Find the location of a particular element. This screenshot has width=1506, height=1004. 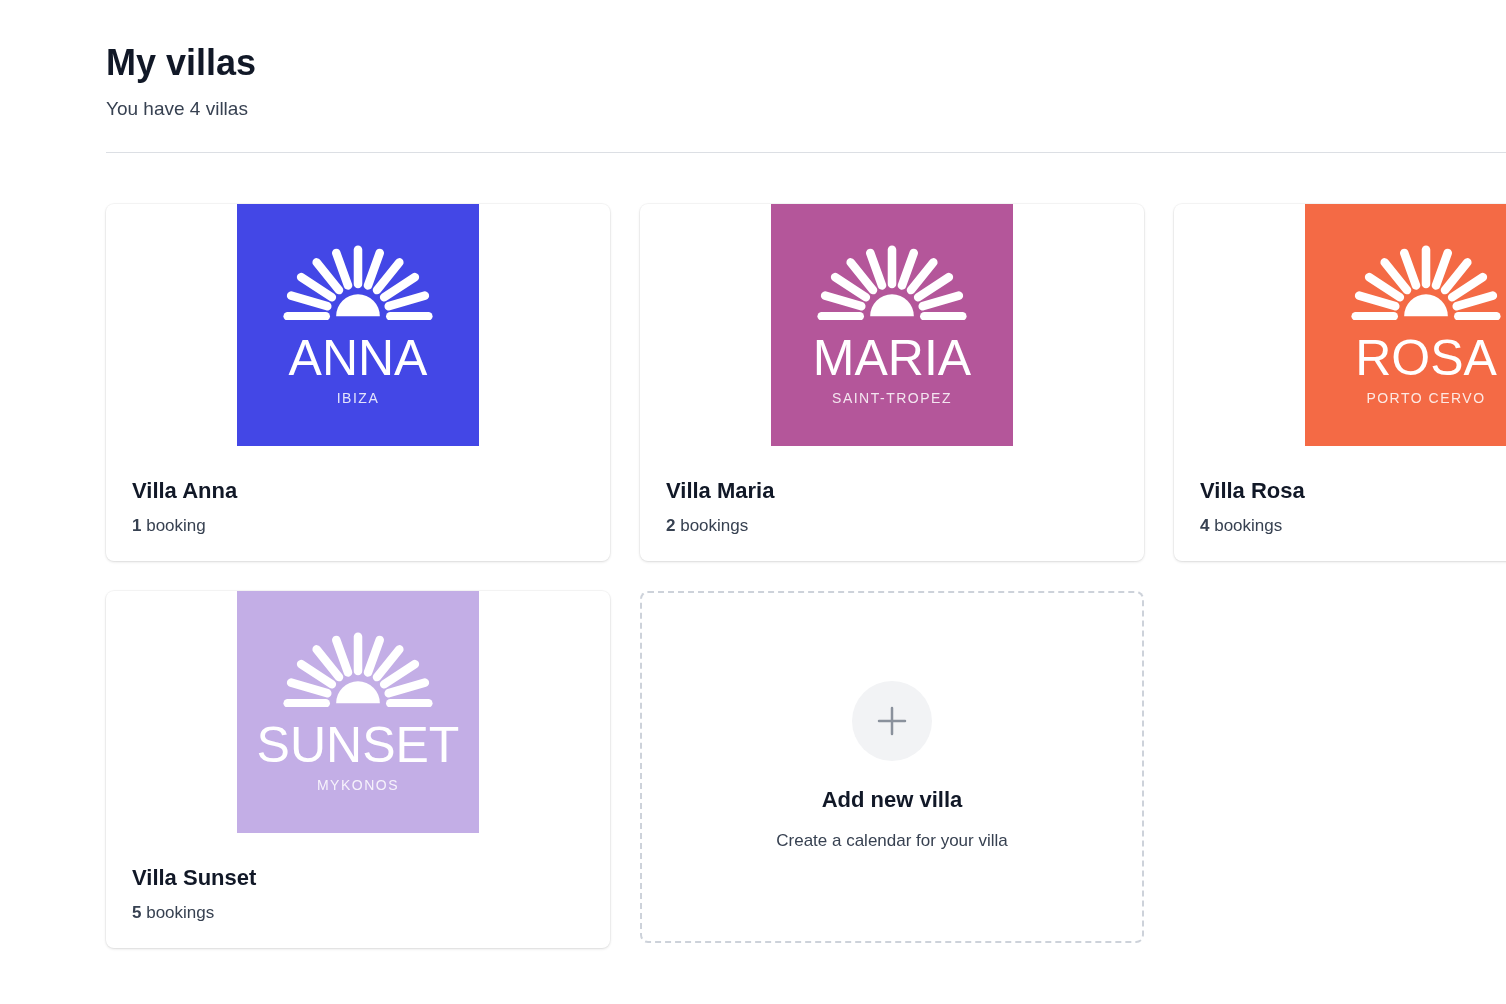

logo-location: IBIZA is located at coordinates (358, 398).